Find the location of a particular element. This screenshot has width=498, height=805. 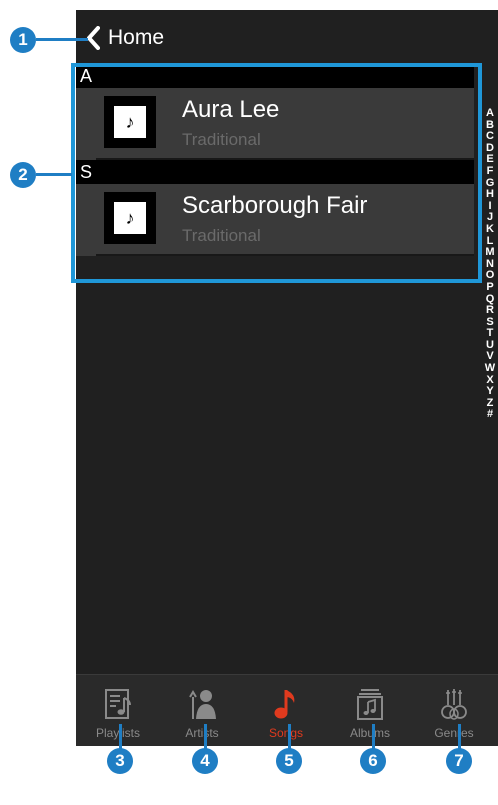

back-button: Home is located at coordinates (125, 38).